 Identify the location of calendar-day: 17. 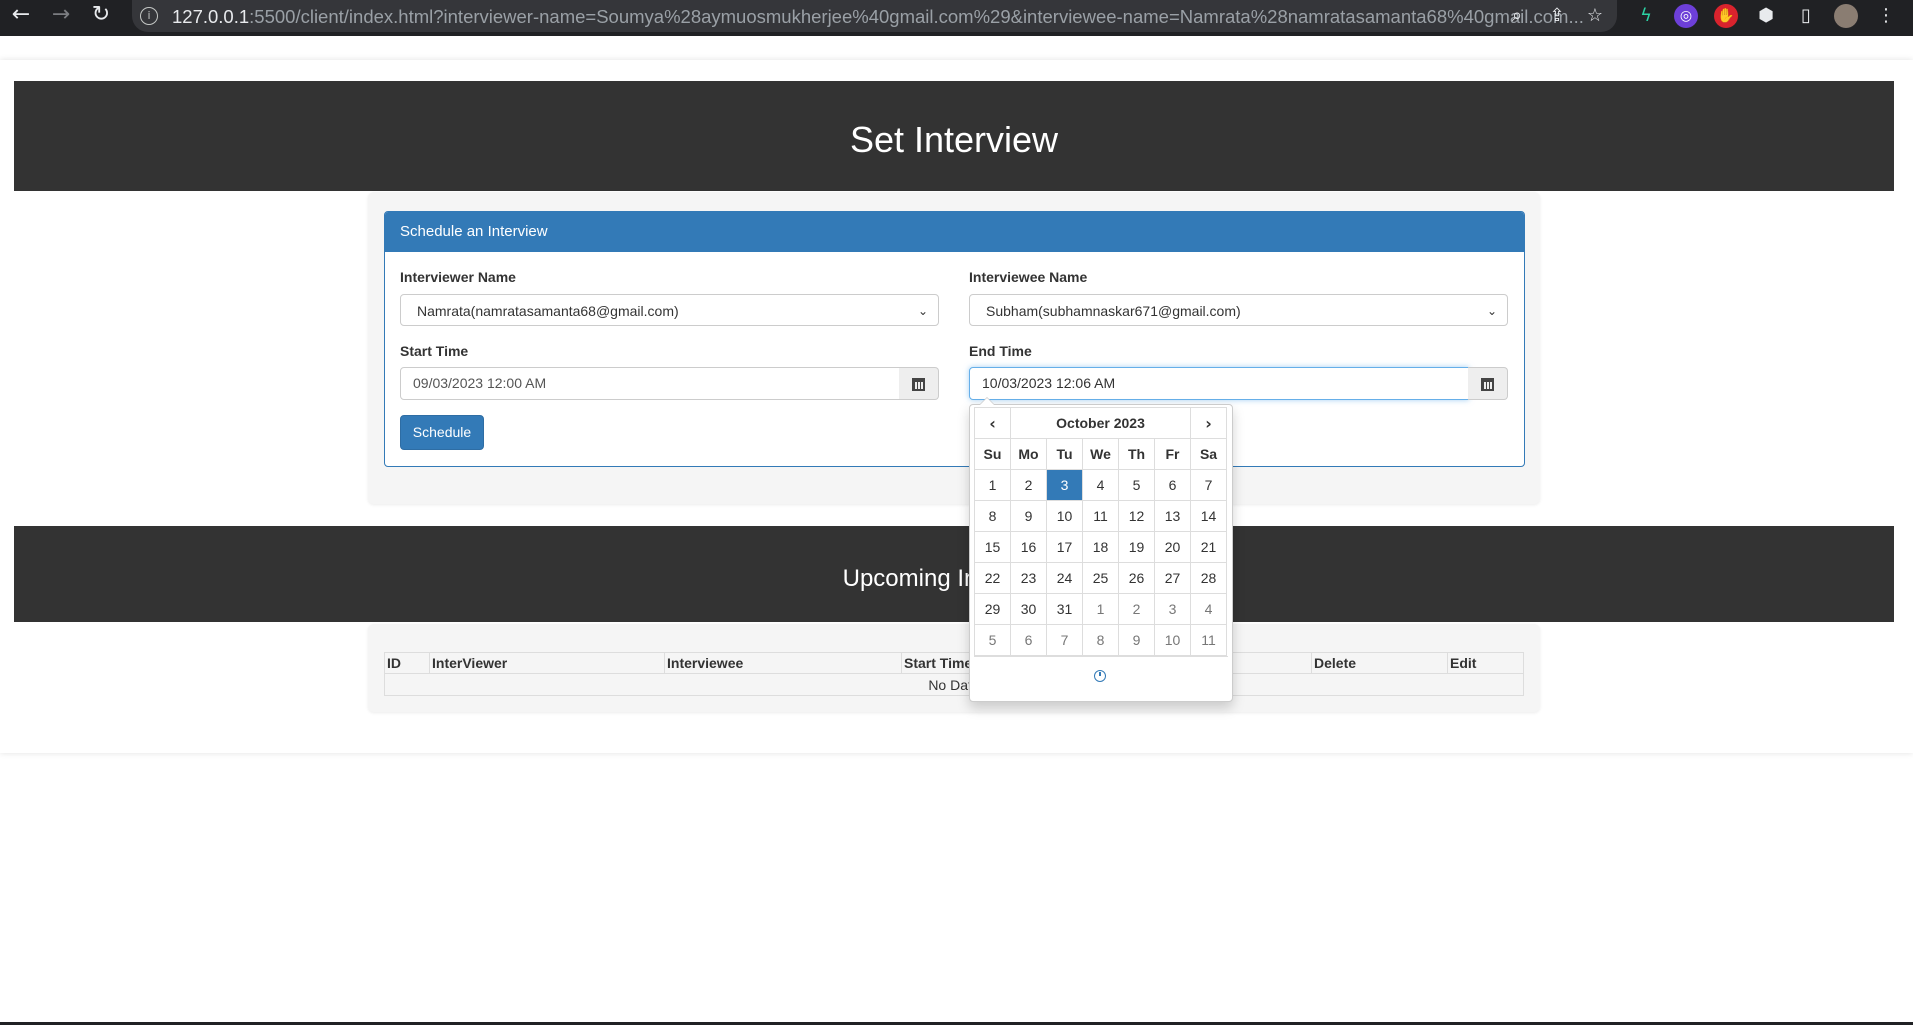
(1064, 547).